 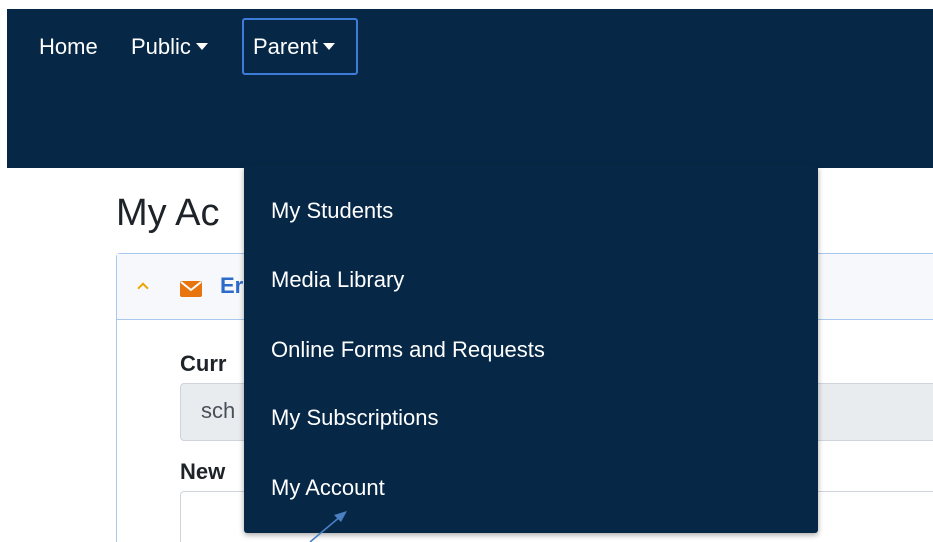 I want to click on page-title: My Ac, so click(x=168, y=213).